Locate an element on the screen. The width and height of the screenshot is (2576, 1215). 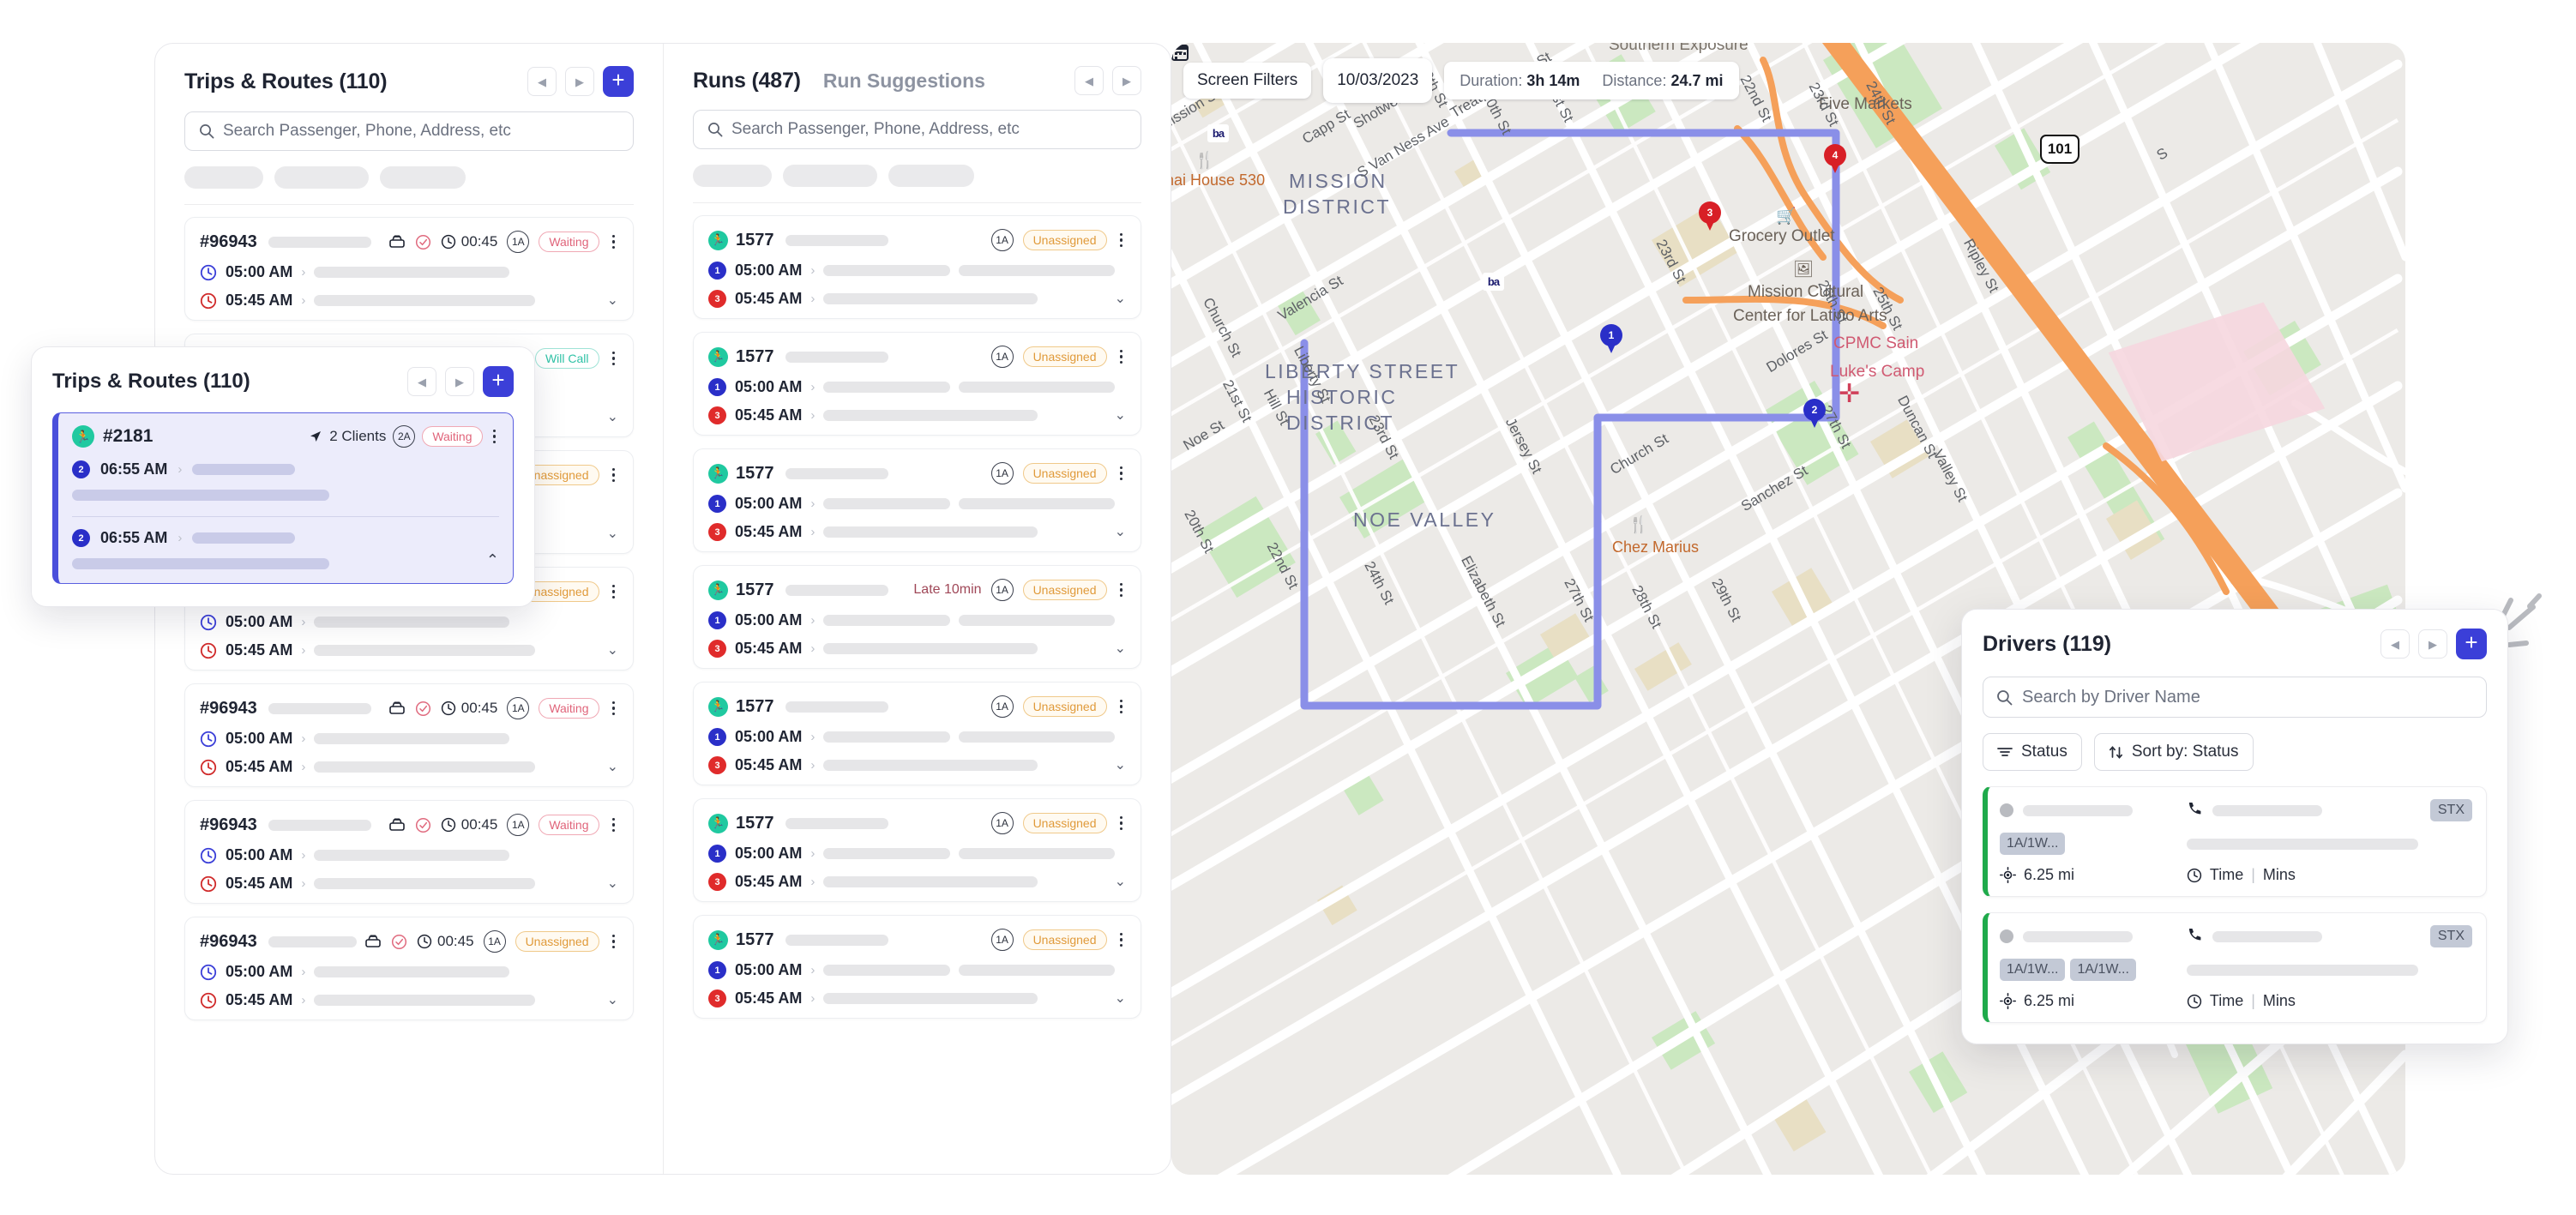
map-pin-stop-4: 4 is located at coordinates (1835, 158).